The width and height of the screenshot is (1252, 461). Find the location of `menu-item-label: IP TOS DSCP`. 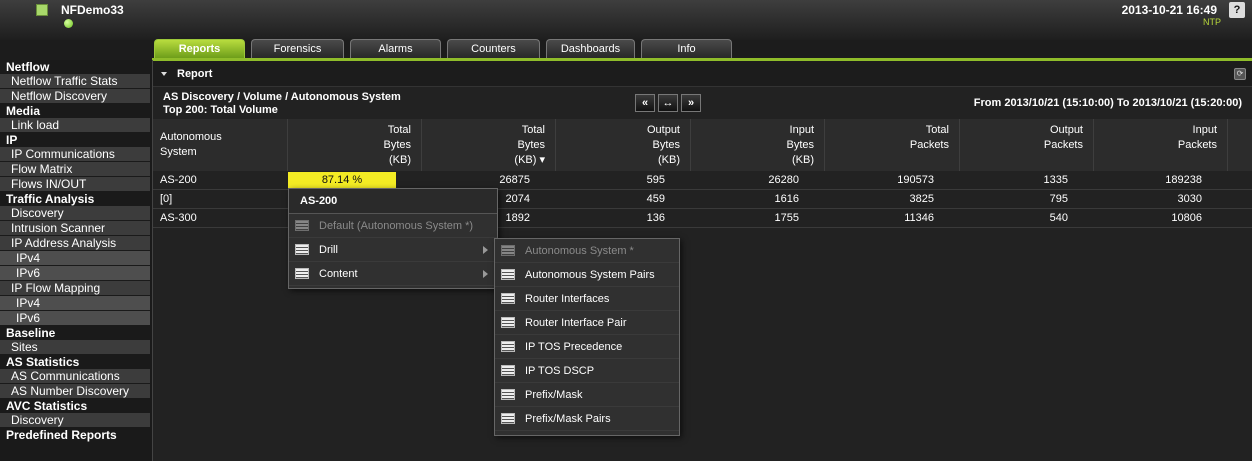

menu-item-label: IP TOS DSCP is located at coordinates (560, 371).